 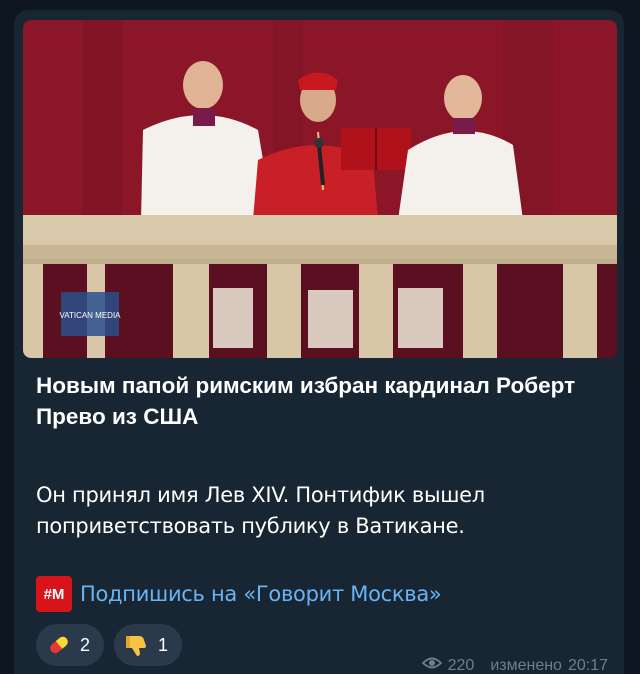 What do you see at coordinates (587, 665) in the screenshot?
I see `post-time: 20:17` at bounding box center [587, 665].